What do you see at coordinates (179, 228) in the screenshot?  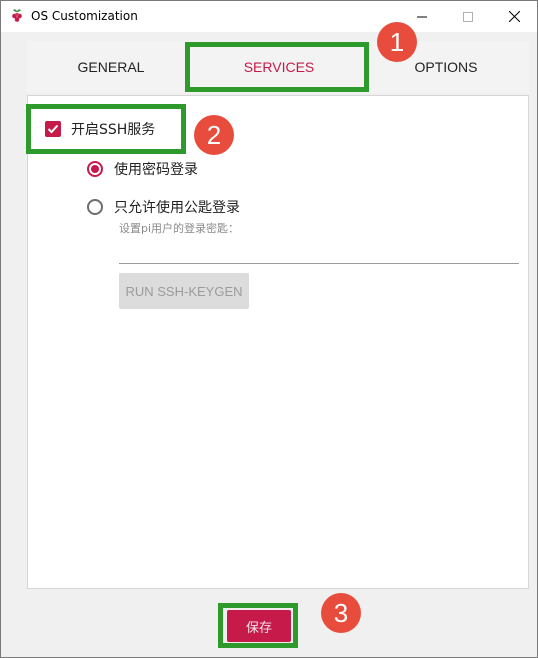 I see `public-key-hint: 设置pi用户的登录密匙：` at bounding box center [179, 228].